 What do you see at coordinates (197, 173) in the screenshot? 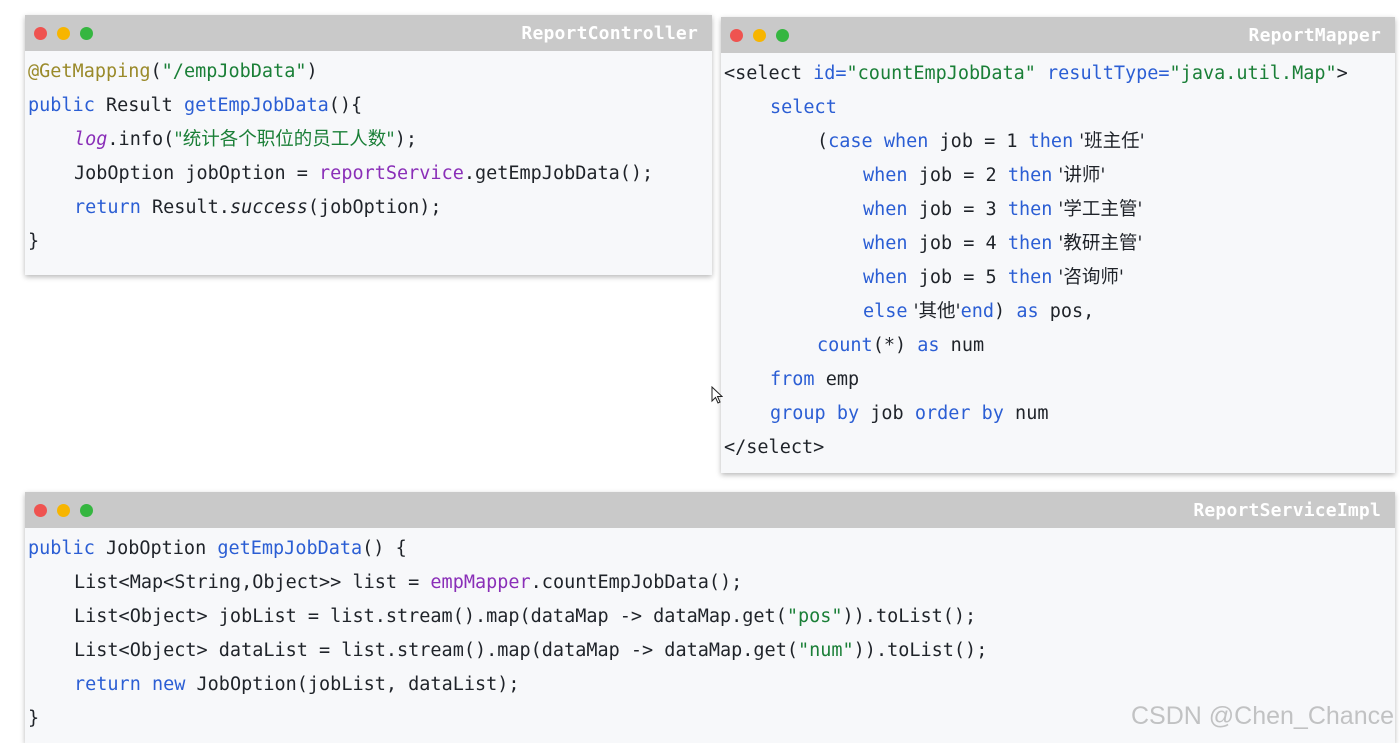
I see `code-token: JobOption jobOption =` at bounding box center [197, 173].